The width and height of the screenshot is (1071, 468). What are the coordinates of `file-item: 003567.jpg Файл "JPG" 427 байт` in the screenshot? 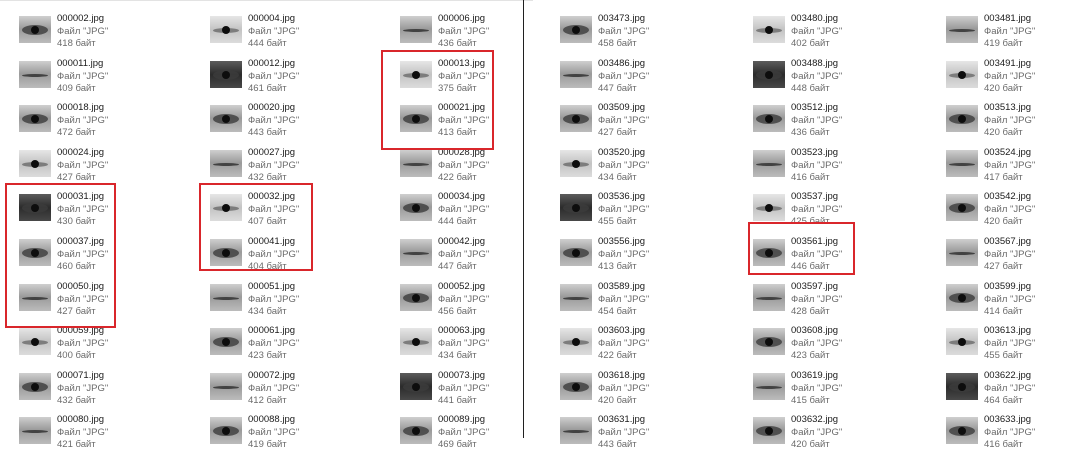 It's located at (1008, 256).